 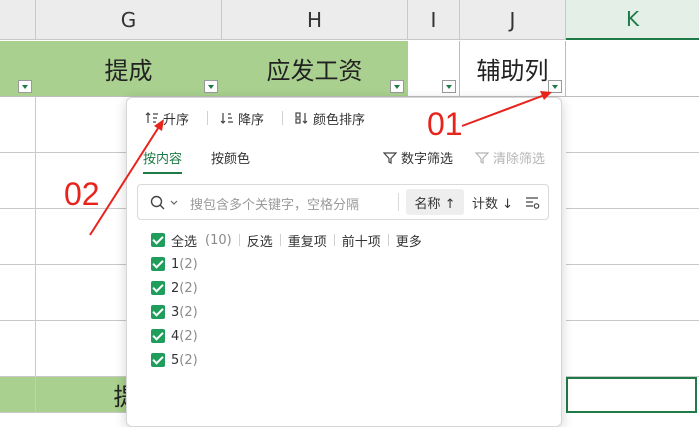 What do you see at coordinates (82, 194) in the screenshot?
I see `annotation-label-02: 02` at bounding box center [82, 194].